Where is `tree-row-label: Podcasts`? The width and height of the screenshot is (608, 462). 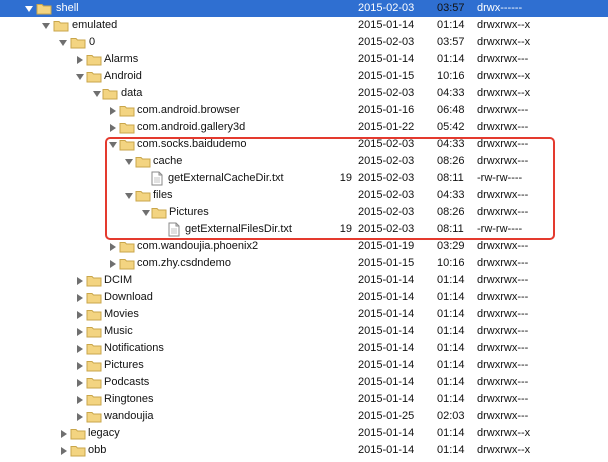
tree-row-label: Podcasts is located at coordinates (127, 382).